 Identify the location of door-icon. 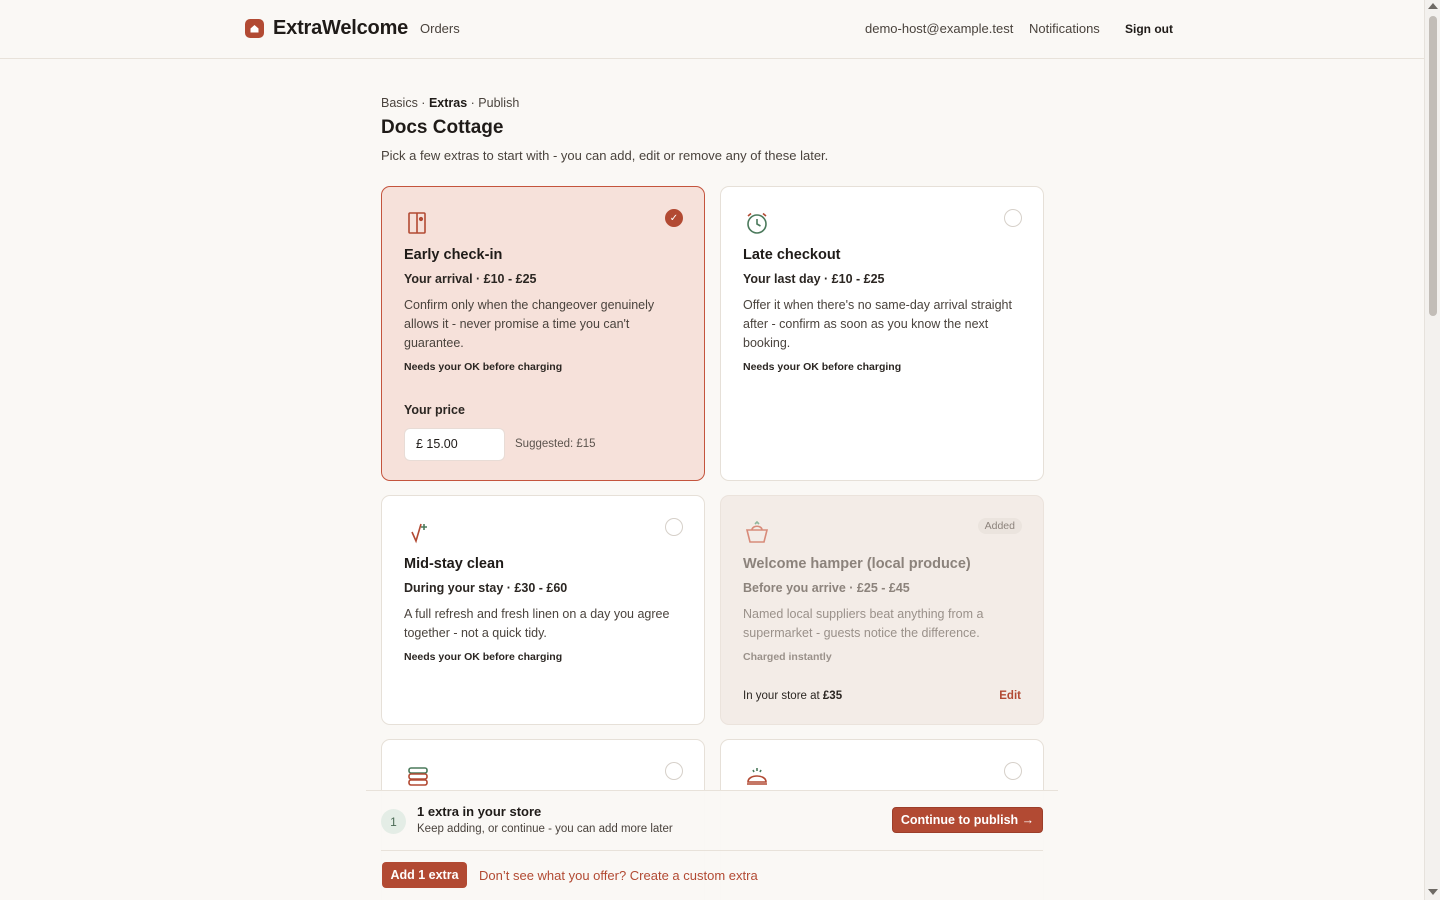
(418, 223).